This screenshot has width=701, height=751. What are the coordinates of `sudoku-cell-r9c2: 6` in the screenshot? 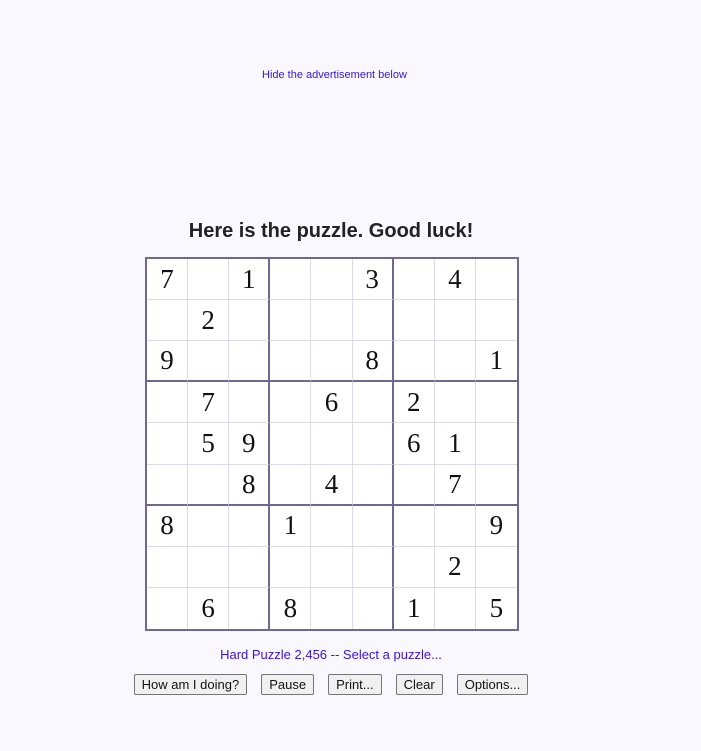 It's located at (209, 608).